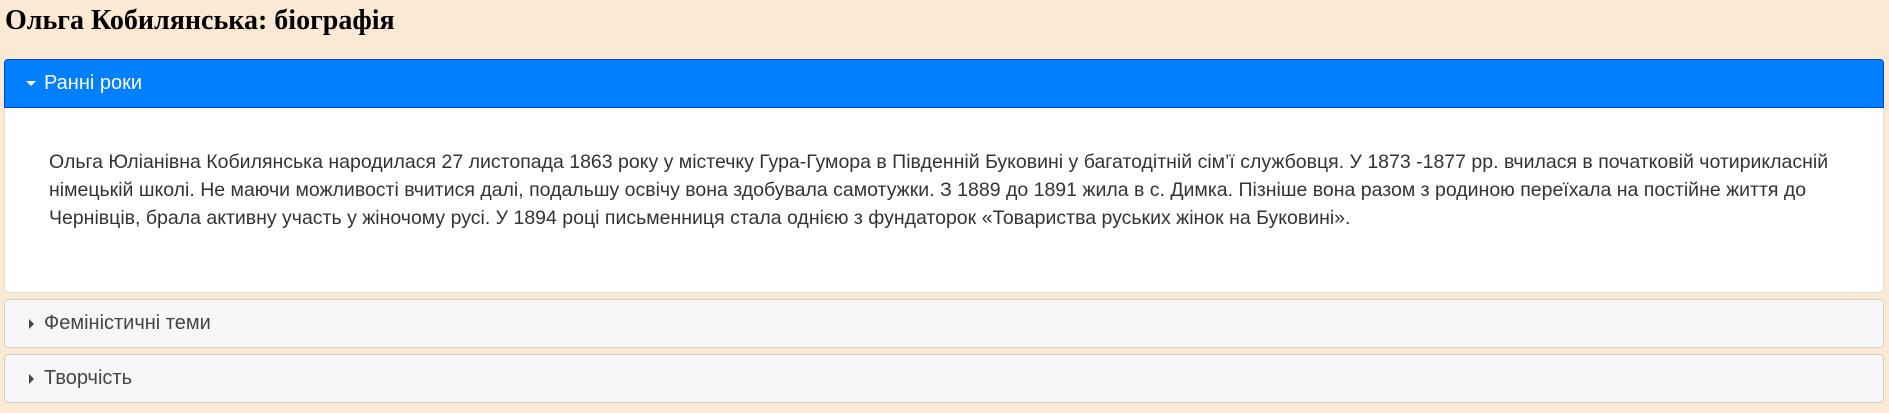 The image size is (1889, 413). I want to click on triangle-down-icon, so click(31, 84).